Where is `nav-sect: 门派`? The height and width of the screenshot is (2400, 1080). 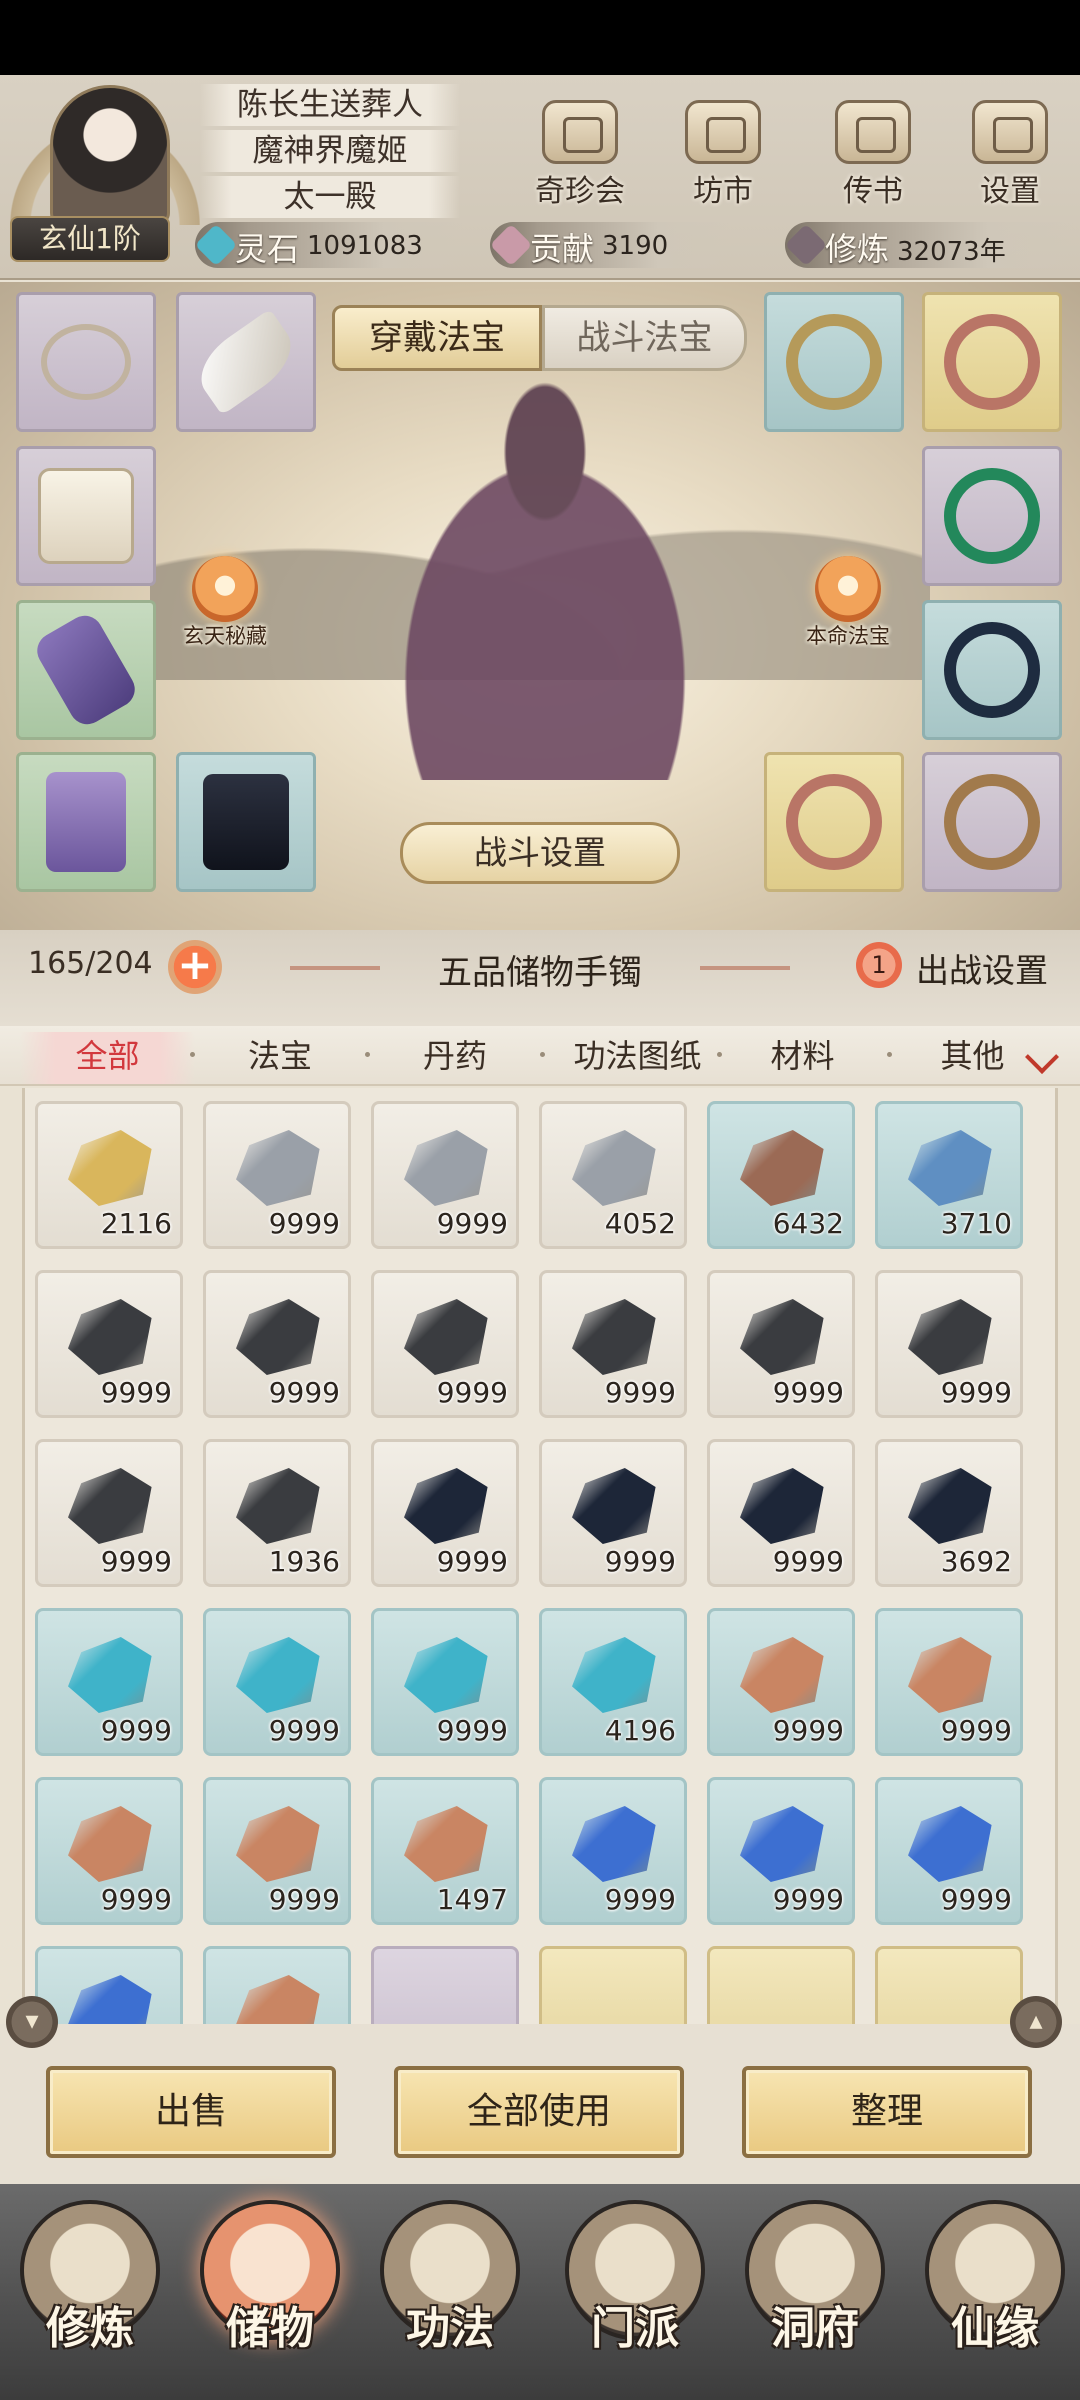
nav-sect: 门派 is located at coordinates (635, 2295).